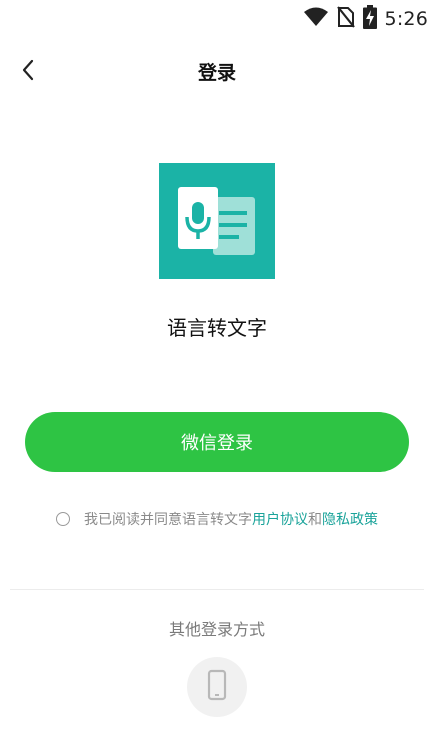 Image resolution: width=434 pixels, height=734 pixels. Describe the element at coordinates (217, 328) in the screenshot. I see `app-name: 语言转文字` at that location.